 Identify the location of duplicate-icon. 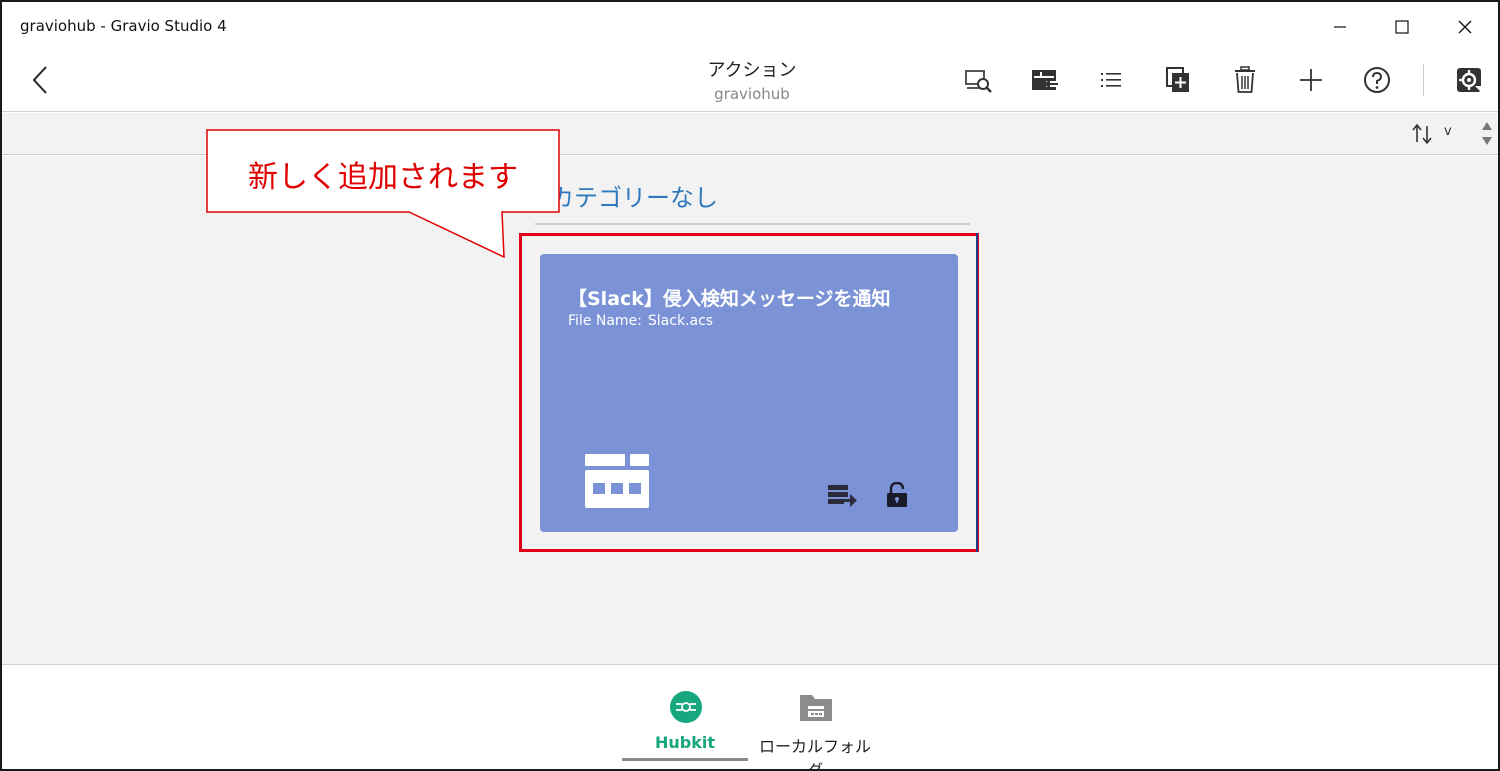
(1177, 79).